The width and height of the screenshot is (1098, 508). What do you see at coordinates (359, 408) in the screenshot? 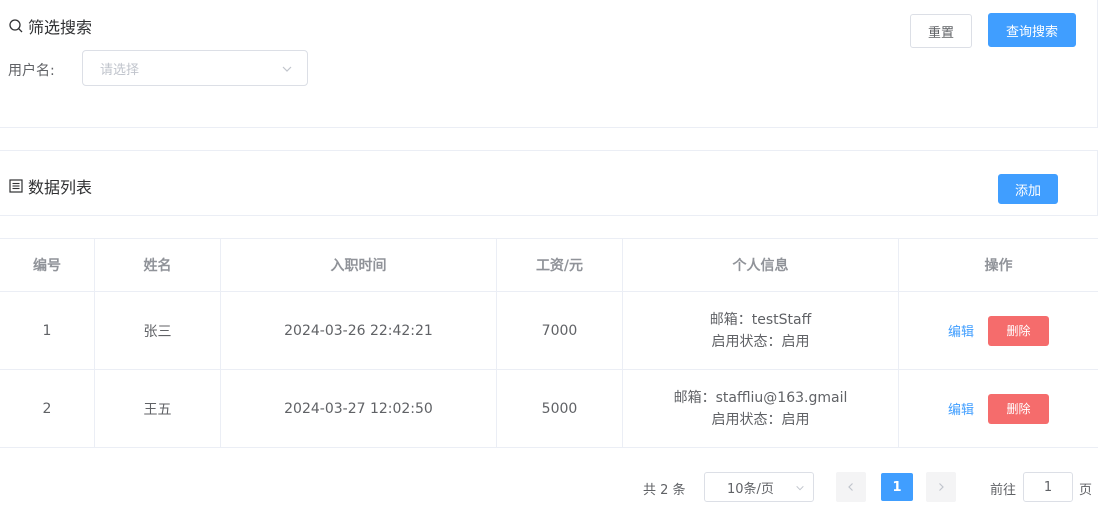
I see `cell-hire-time: 2024-03-27 12:02:50` at bounding box center [359, 408].